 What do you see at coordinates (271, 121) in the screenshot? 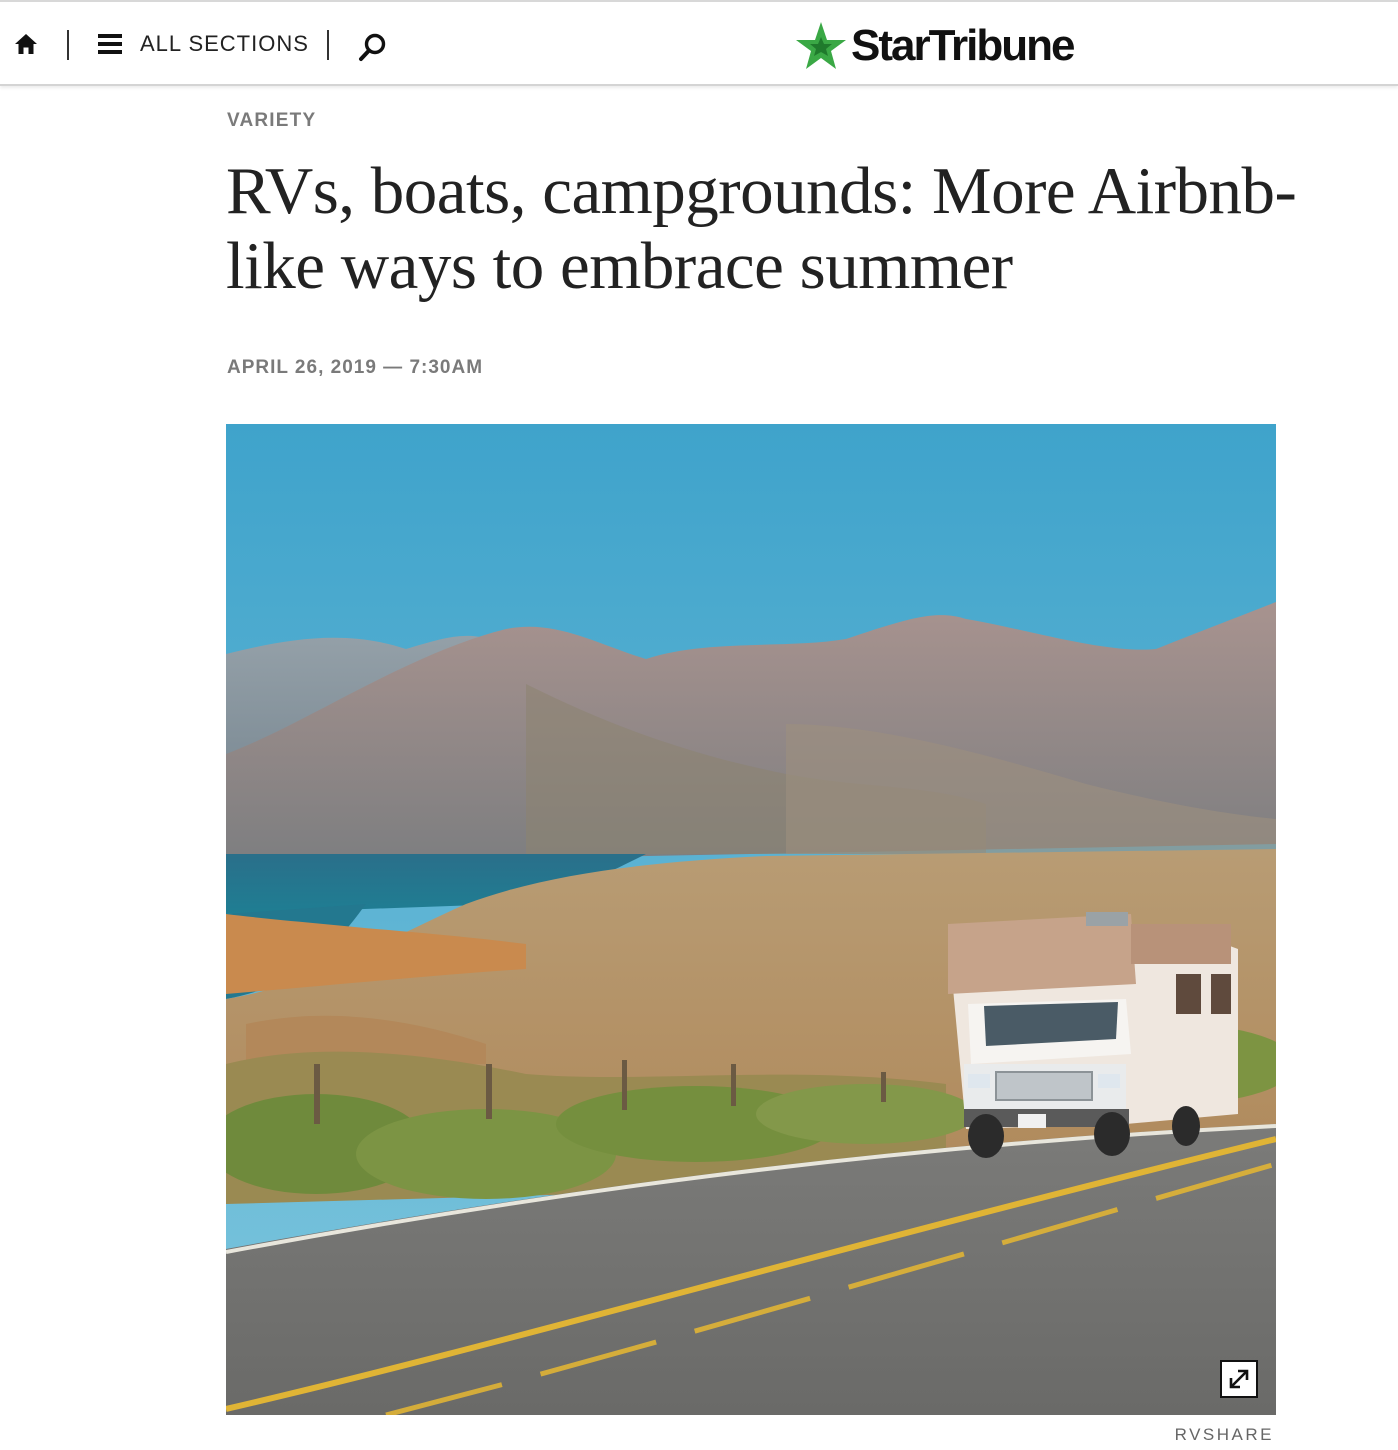
I see `section-kicker: VARIETY` at bounding box center [271, 121].